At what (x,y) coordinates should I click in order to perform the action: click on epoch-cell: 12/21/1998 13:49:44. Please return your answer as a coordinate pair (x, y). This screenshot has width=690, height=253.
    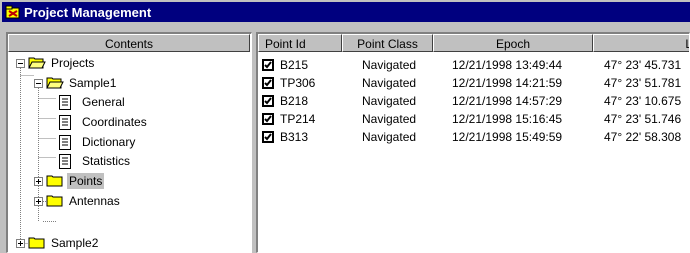
    Looking at the image, I should click on (507, 65).